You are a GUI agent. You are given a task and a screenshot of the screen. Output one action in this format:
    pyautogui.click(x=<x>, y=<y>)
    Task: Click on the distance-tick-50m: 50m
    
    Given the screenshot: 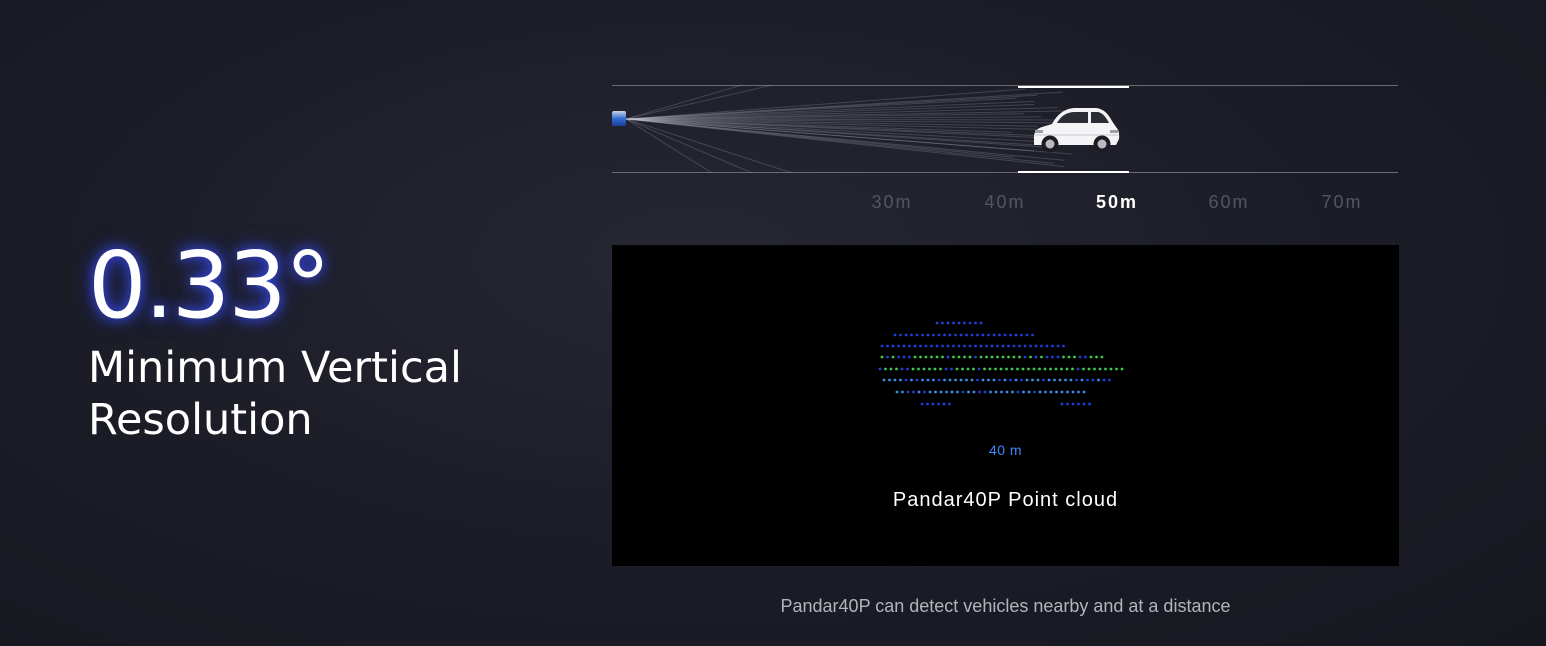 What is the action you would take?
    pyautogui.click(x=1117, y=202)
    